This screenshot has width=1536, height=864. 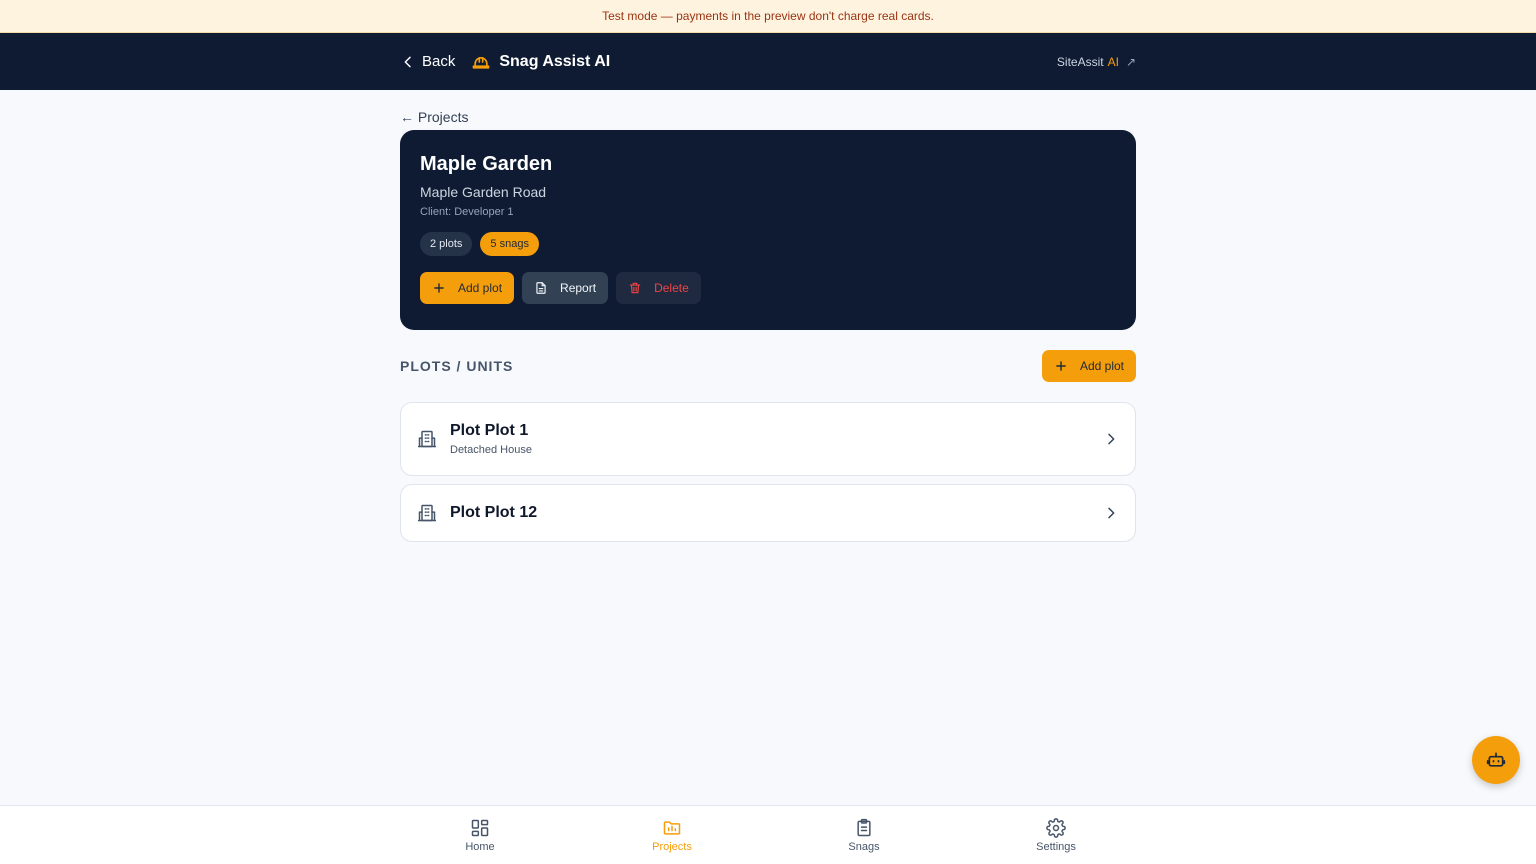 I want to click on nav-snags-label: Snags, so click(x=864, y=847).